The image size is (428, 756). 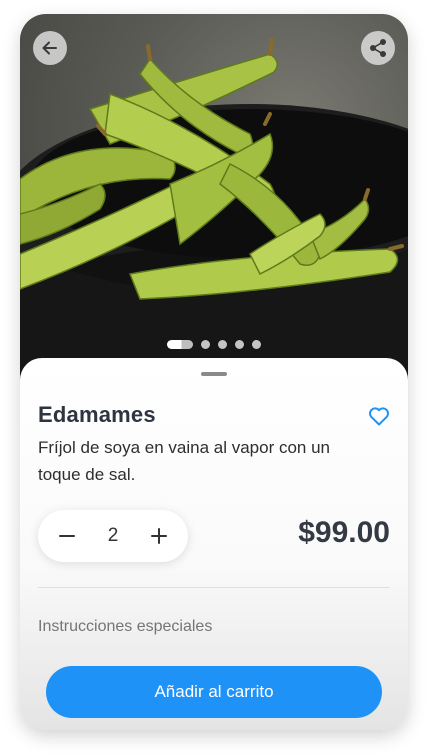 What do you see at coordinates (214, 587) in the screenshot?
I see `divider` at bounding box center [214, 587].